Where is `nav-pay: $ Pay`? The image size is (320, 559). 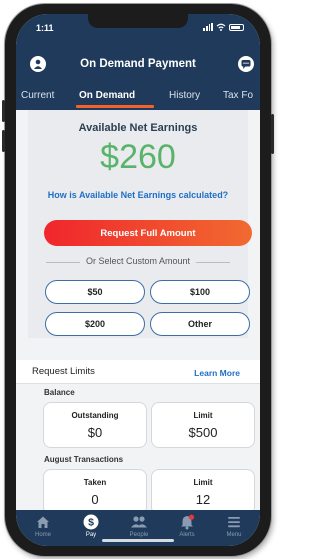 nav-pay: $ Pay is located at coordinates (91, 526).